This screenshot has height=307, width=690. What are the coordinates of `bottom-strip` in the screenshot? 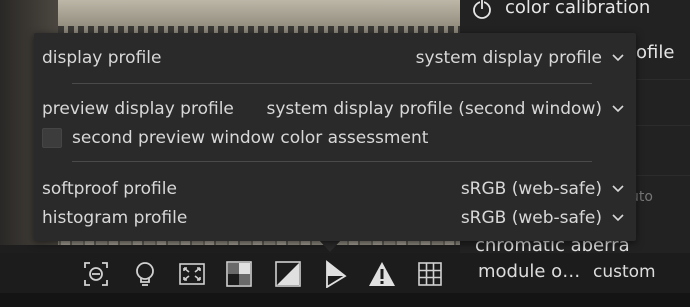 It's located at (345, 300).